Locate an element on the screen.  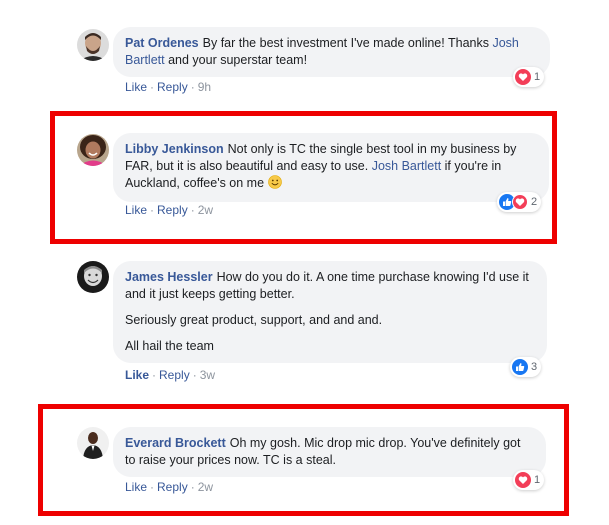
comment-author: James Hessler is located at coordinates (169, 277).